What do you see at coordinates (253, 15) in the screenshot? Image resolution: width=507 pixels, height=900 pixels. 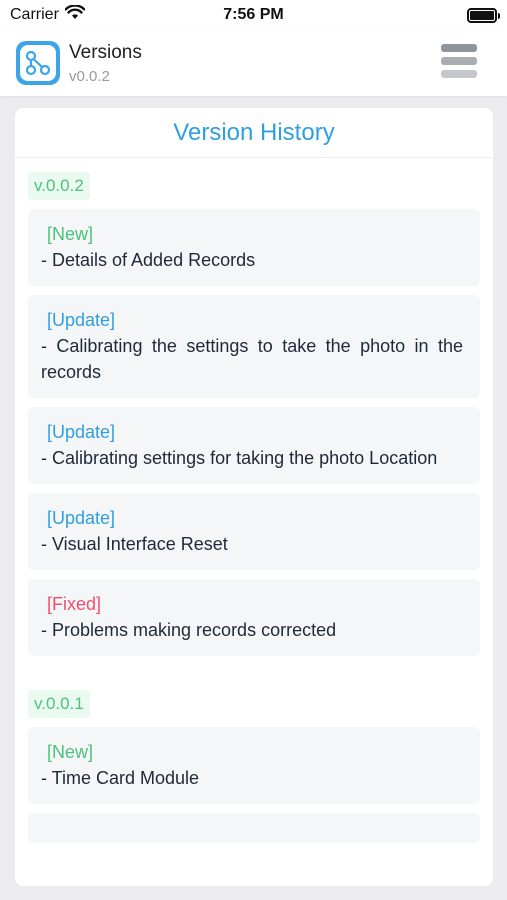 I see `status-bar: Carrier 7:56 PM` at bounding box center [253, 15].